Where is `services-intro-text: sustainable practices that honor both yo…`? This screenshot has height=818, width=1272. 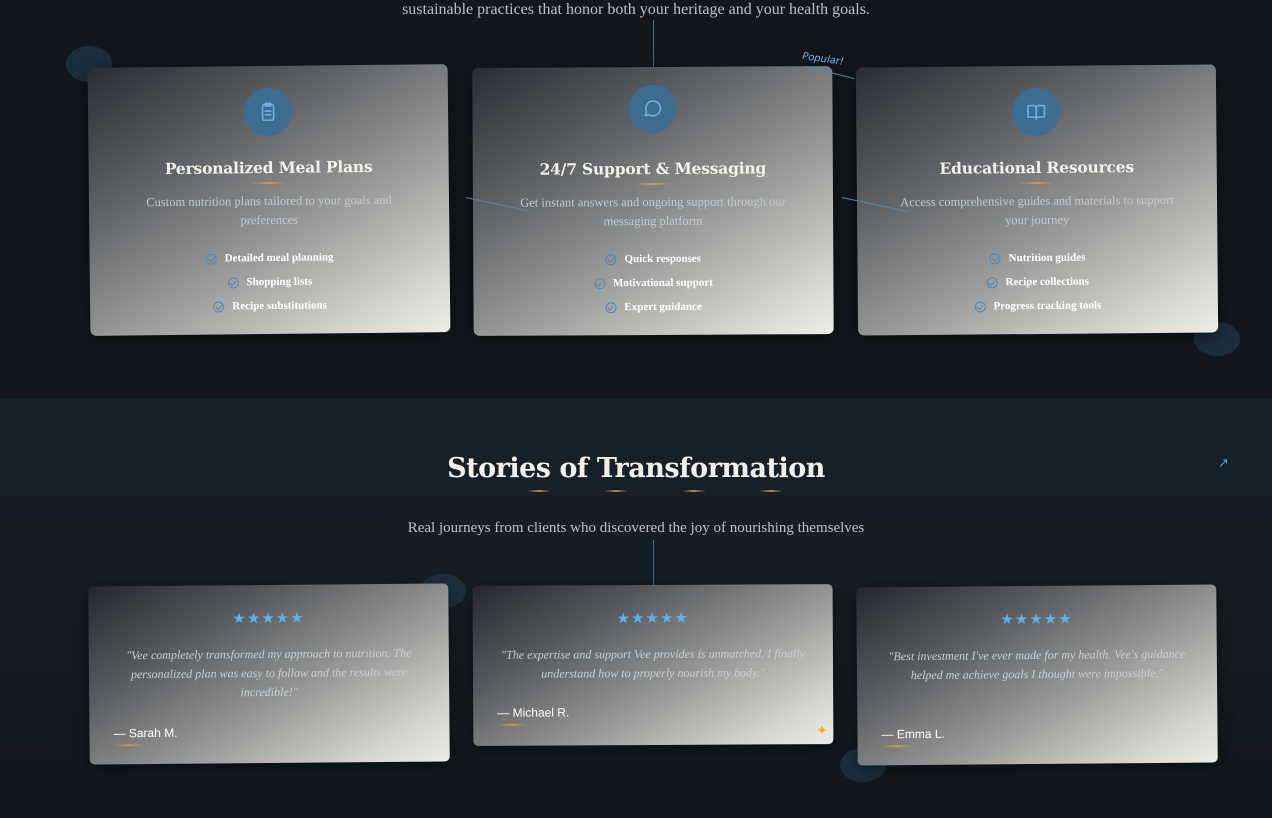
services-intro-text: sustainable practices that honor both yo… is located at coordinates (636, 9).